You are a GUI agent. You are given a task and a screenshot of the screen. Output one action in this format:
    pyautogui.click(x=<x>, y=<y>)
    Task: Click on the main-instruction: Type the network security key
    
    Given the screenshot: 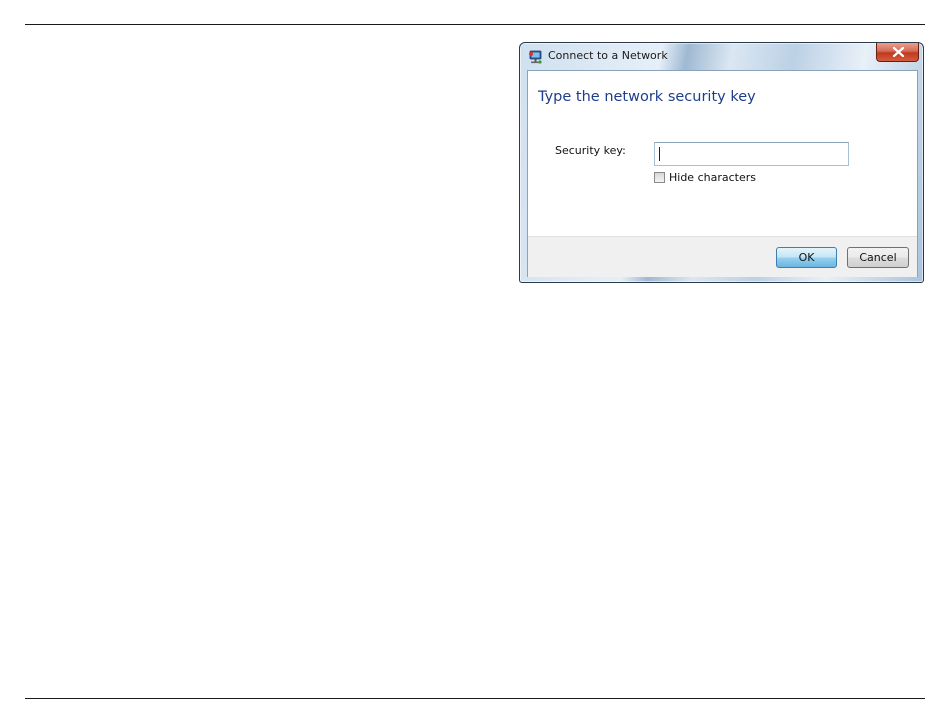 What is the action you would take?
    pyautogui.click(x=647, y=97)
    